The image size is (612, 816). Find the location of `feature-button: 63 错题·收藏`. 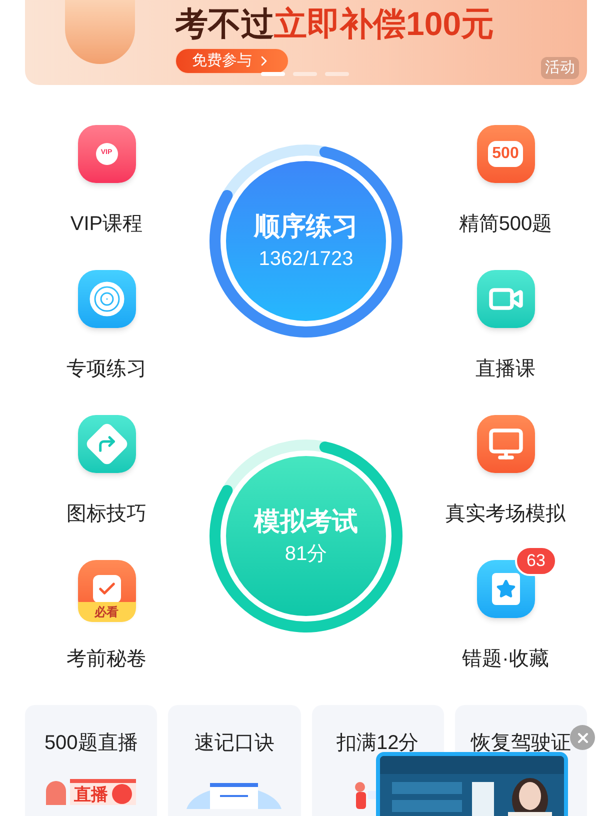

feature-button: 63 错题·收藏 is located at coordinates (505, 616).